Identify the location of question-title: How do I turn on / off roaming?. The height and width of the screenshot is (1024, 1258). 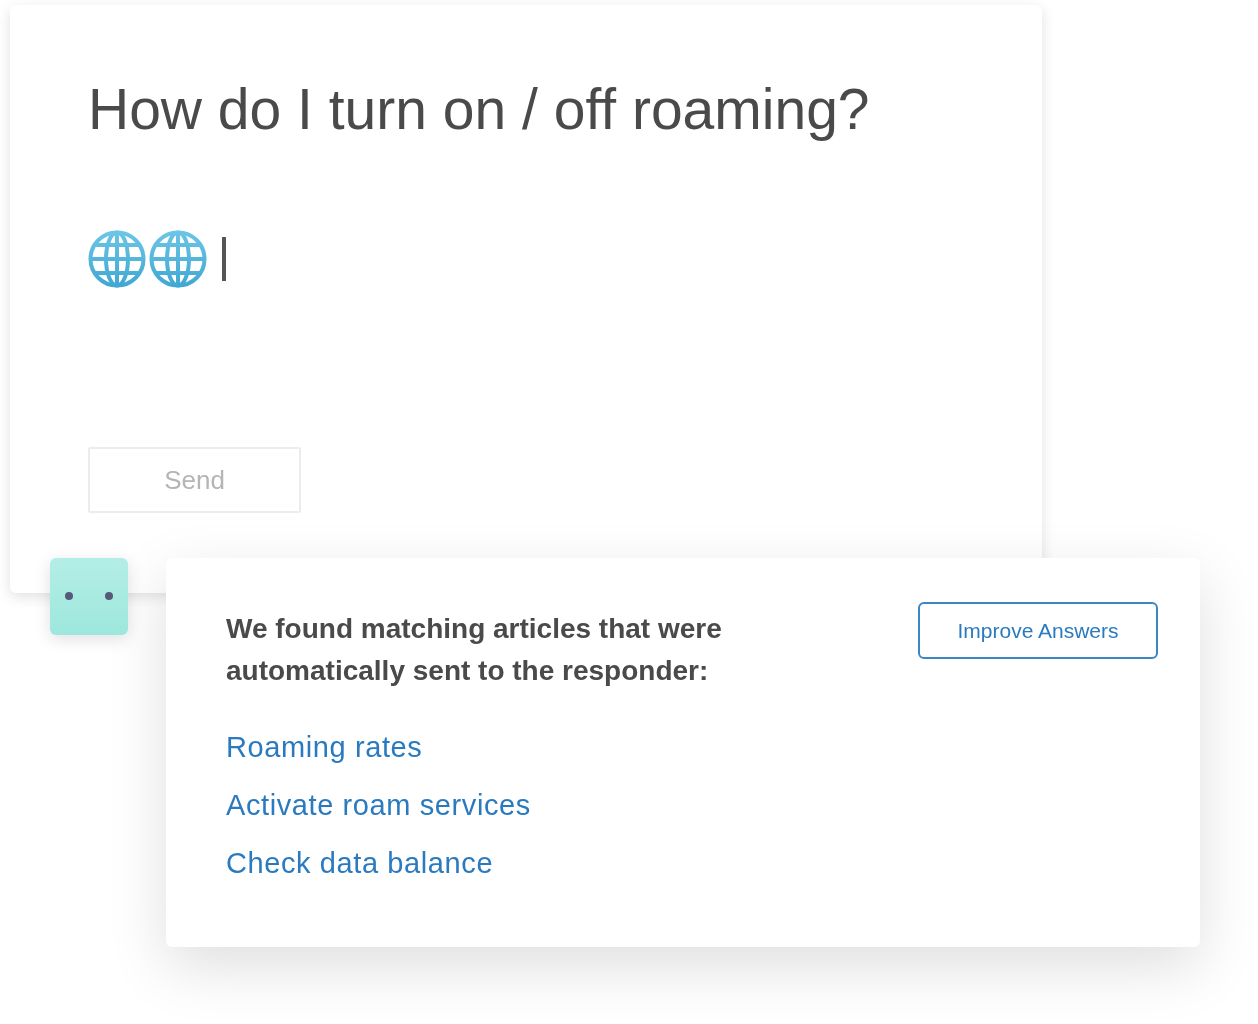
(479, 109).